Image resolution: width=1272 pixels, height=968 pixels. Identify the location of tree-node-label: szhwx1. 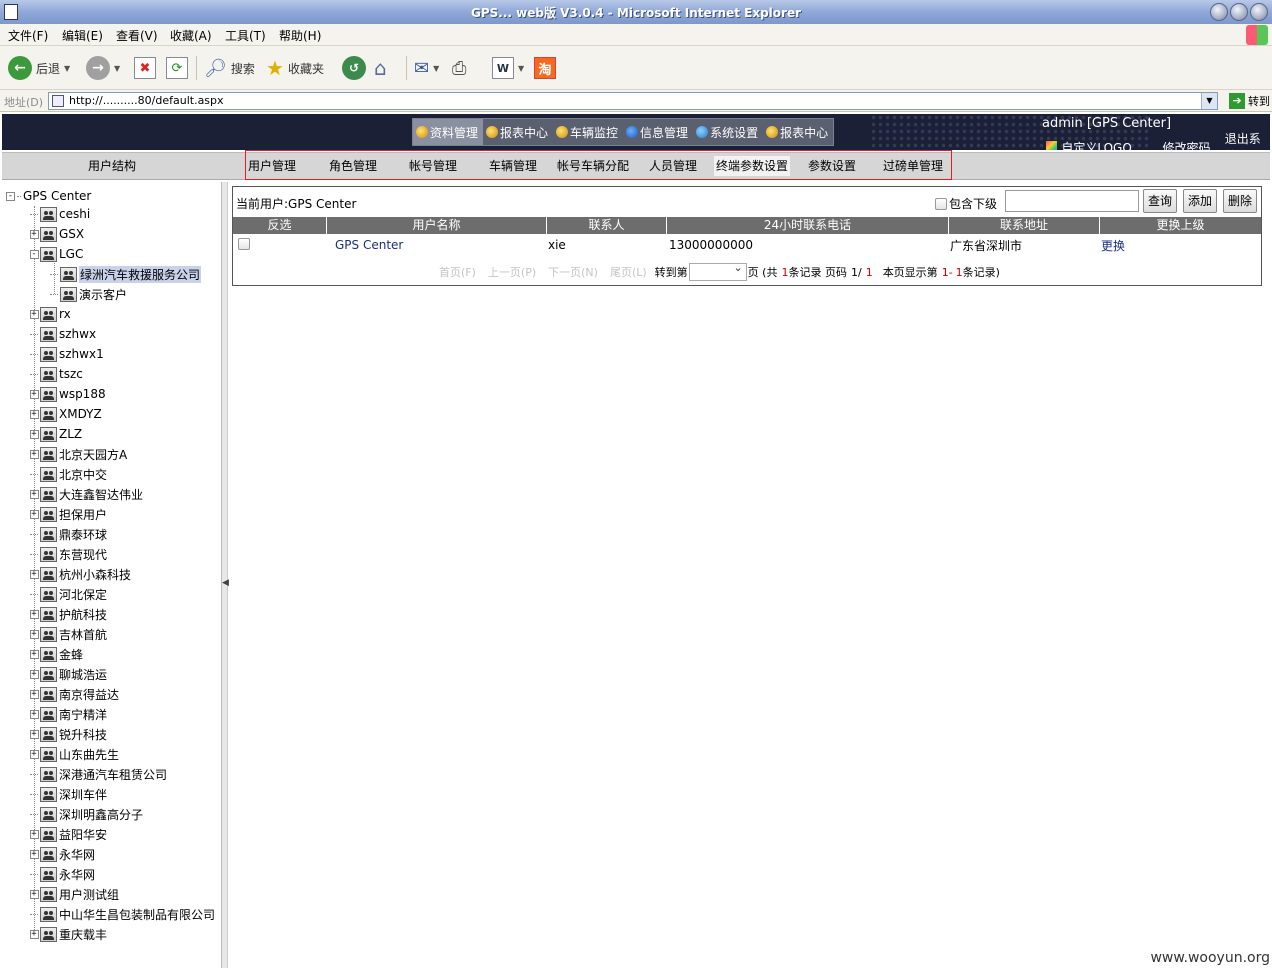
(81, 354).